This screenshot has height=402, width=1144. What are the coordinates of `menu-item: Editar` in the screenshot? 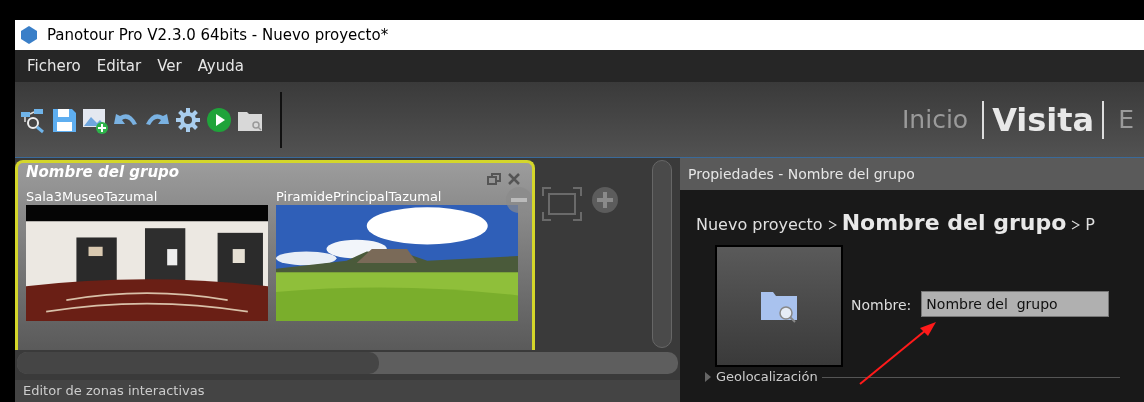 It's located at (119, 66).